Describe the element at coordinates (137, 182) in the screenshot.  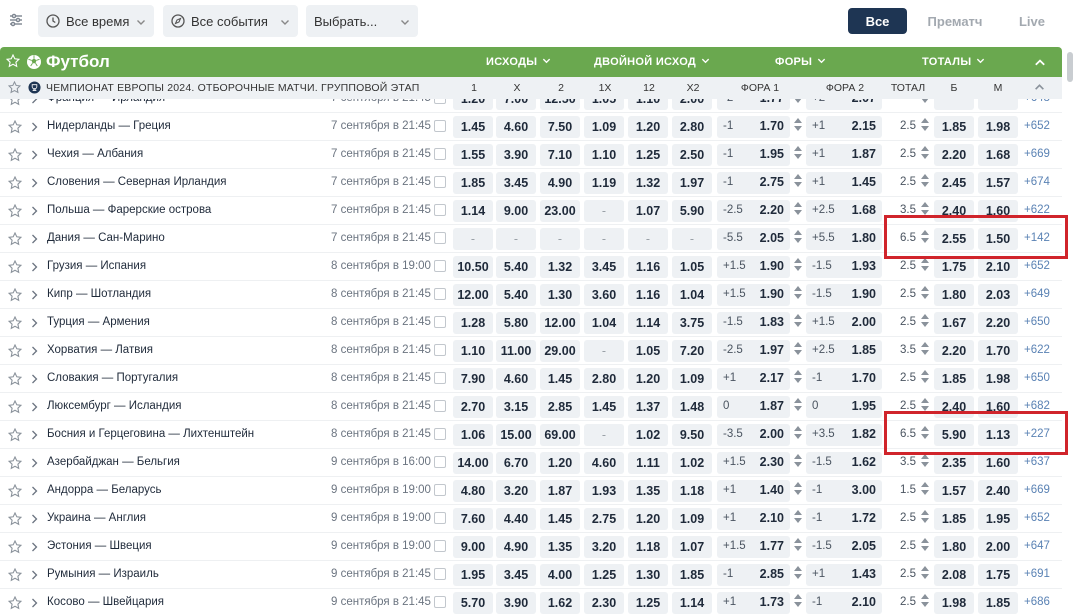
I see `match-teams: Словения — Северная Ирландия` at that location.